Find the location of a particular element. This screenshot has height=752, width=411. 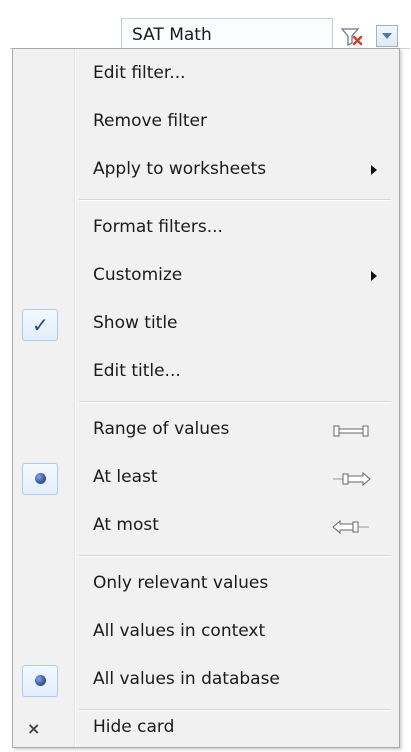

filter-card-header: SAT Math is located at coordinates (210, 30).